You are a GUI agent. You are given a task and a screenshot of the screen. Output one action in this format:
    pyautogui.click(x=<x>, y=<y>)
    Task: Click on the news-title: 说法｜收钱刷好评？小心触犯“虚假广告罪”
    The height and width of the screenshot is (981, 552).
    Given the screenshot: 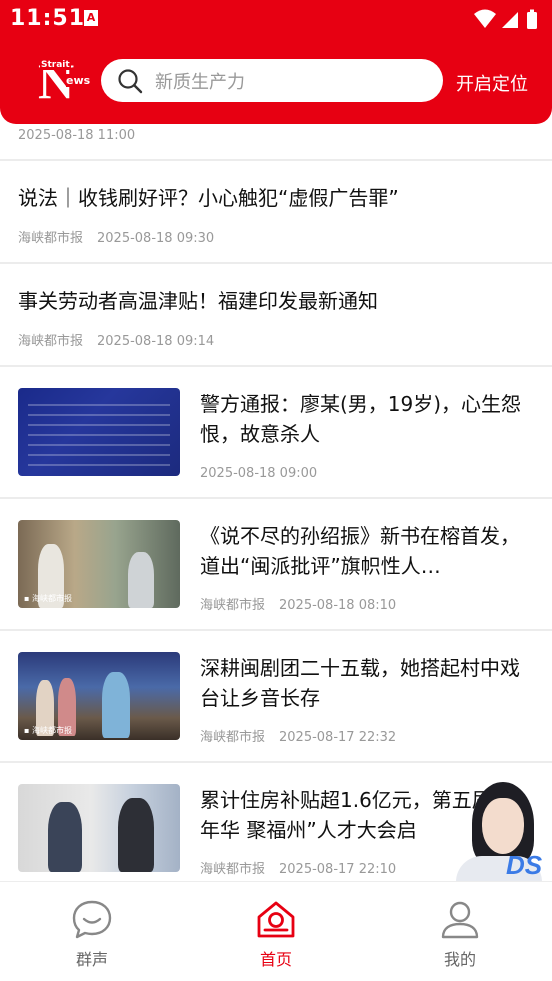 What is the action you would take?
    pyautogui.click(x=208, y=198)
    